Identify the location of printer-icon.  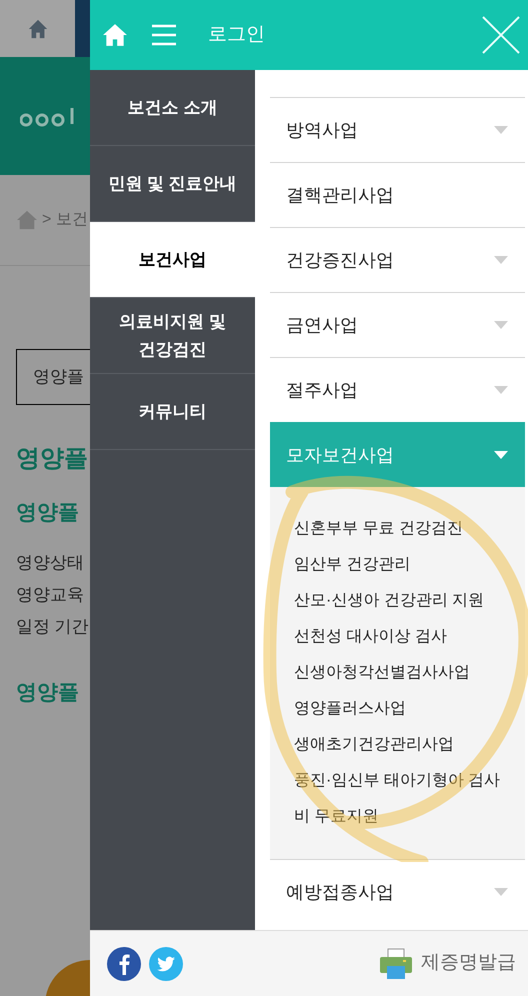
(396, 964).